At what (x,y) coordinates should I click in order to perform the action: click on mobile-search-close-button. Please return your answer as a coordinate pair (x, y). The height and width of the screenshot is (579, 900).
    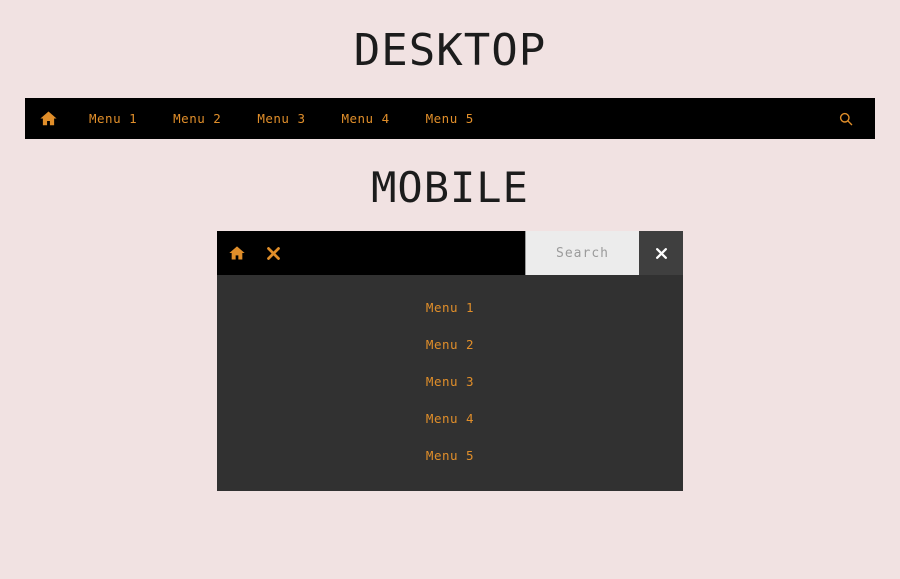
    Looking at the image, I should click on (661, 253).